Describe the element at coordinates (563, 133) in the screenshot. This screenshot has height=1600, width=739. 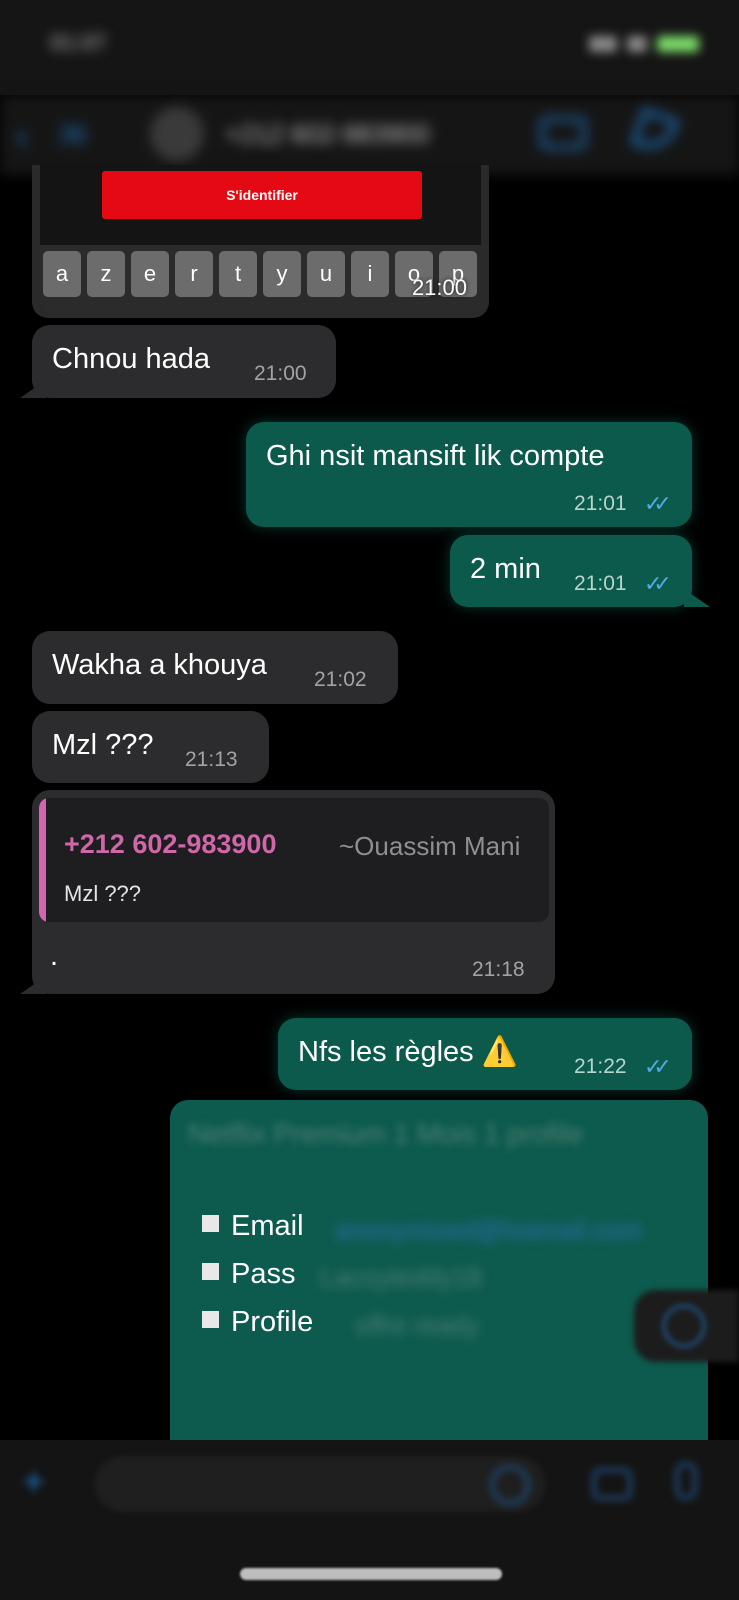
I see `video-call-icon` at that location.